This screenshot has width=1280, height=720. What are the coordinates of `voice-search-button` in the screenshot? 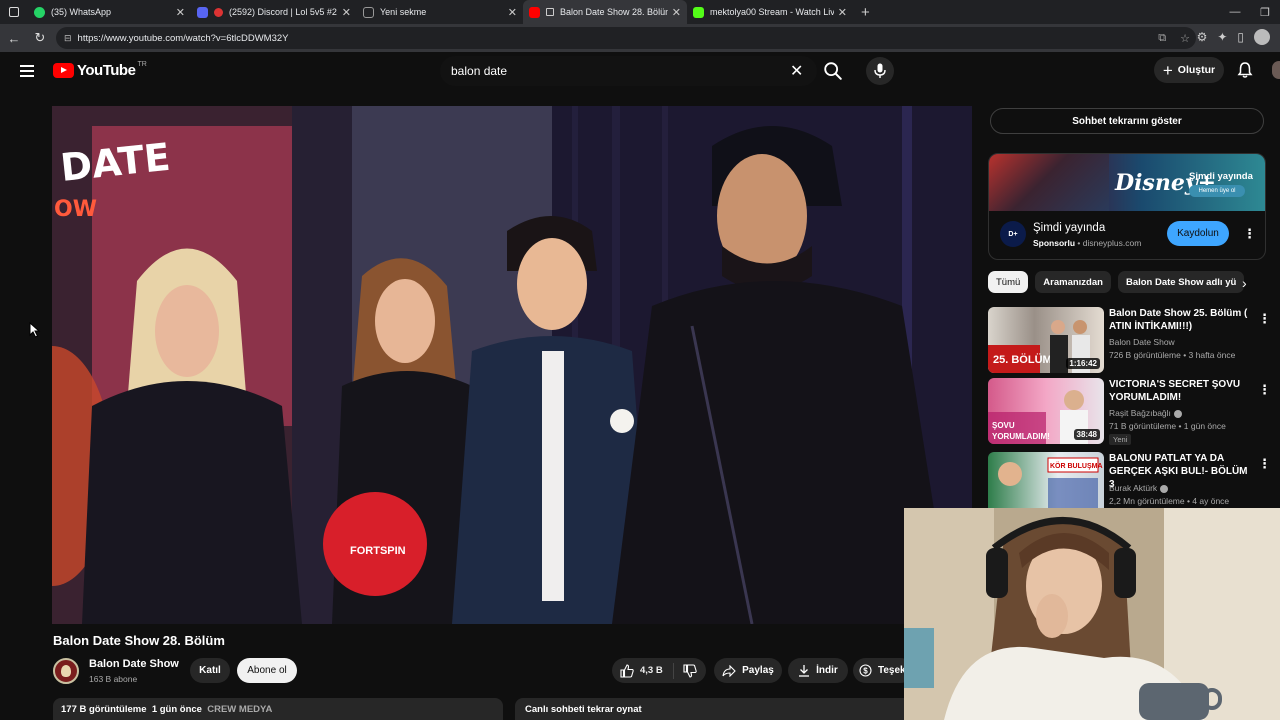 It's located at (880, 71).